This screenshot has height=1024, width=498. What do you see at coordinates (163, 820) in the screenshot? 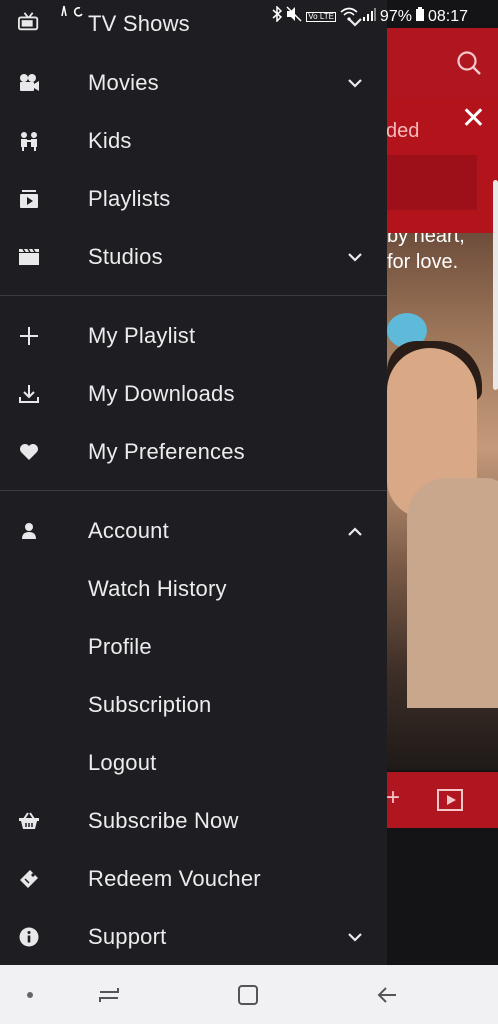
I see `drawer-item-label: Subscribe Now` at bounding box center [163, 820].